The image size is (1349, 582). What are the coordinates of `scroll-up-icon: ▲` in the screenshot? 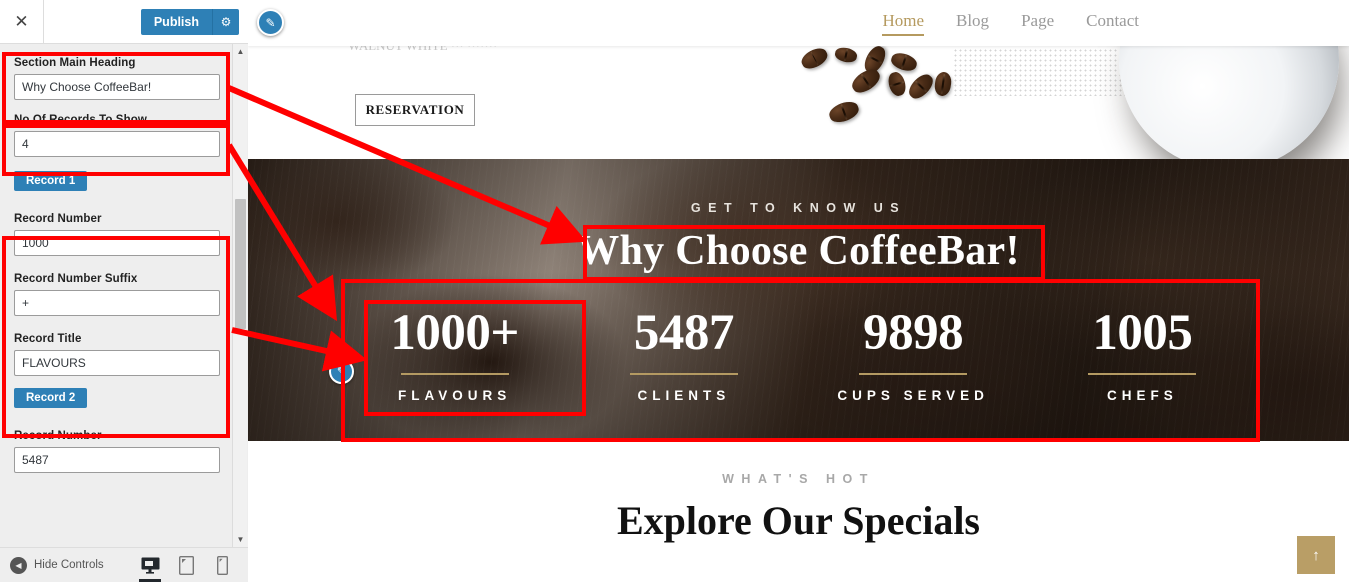 It's located at (240, 51).